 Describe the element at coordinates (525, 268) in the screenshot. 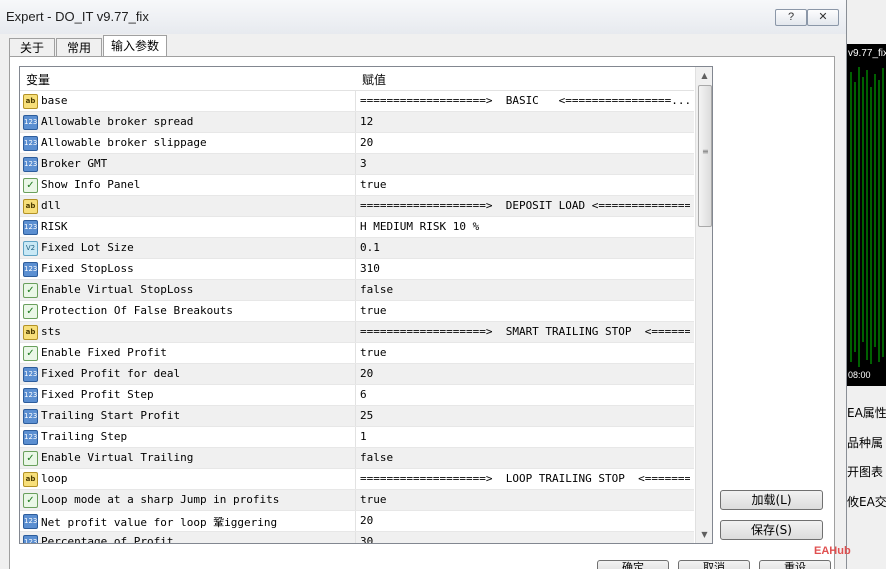

I see `parameter-value: 310` at that location.